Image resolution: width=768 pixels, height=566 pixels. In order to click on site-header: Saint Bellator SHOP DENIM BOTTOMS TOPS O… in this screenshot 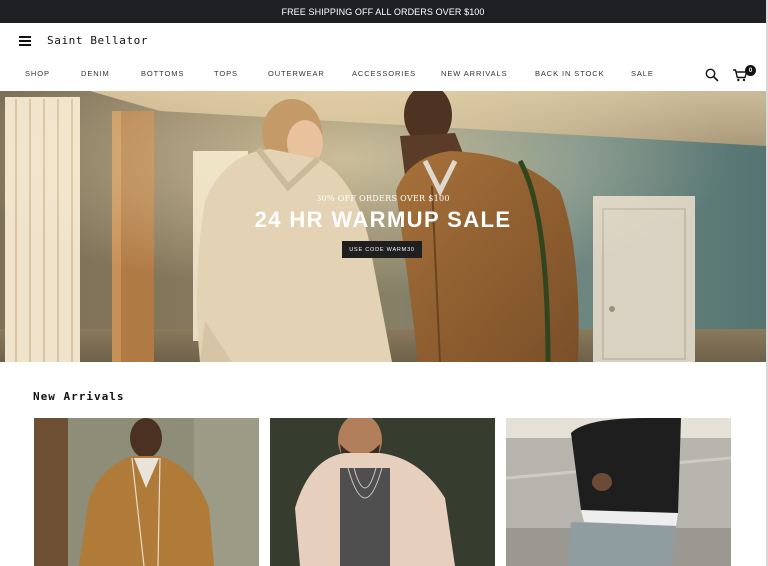, I will do `click(383, 57)`.